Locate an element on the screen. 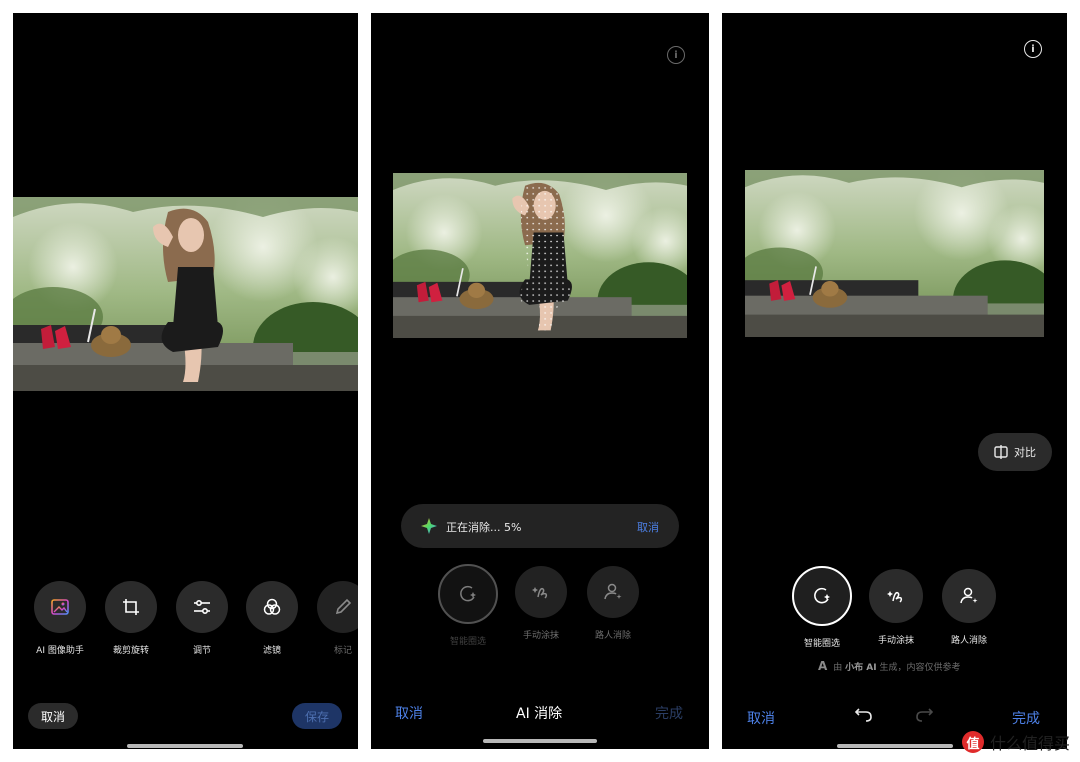 The height and width of the screenshot is (762, 1080). site-watermark: 值 什么值得买 is located at coordinates (1015, 742).